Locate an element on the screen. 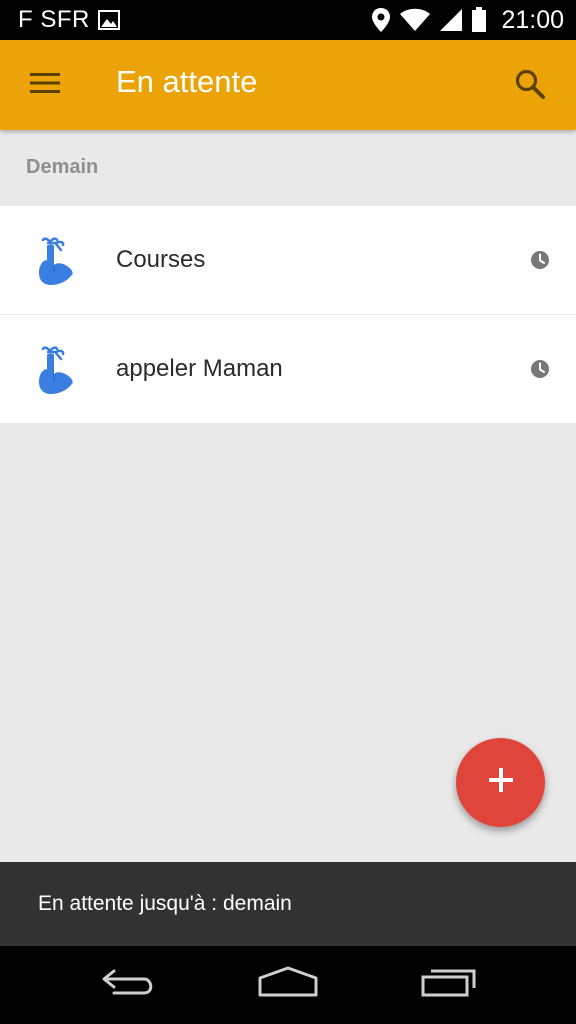  list-item: Courses is located at coordinates (288, 260).